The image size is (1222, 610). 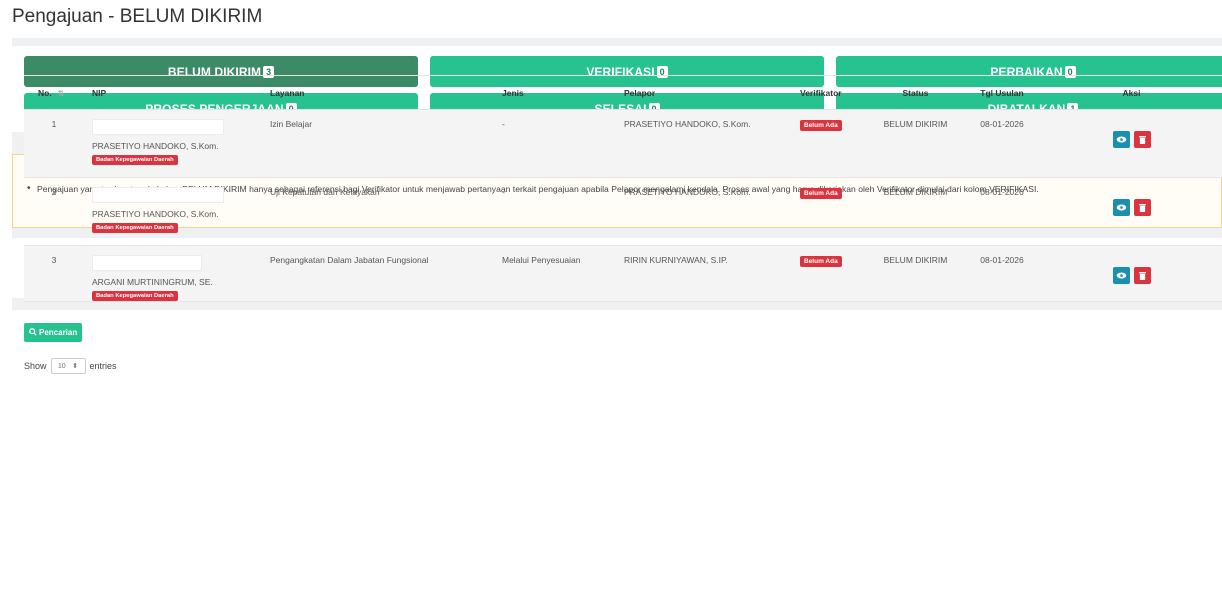 I want to click on entries-label: entries, so click(x=103, y=366).